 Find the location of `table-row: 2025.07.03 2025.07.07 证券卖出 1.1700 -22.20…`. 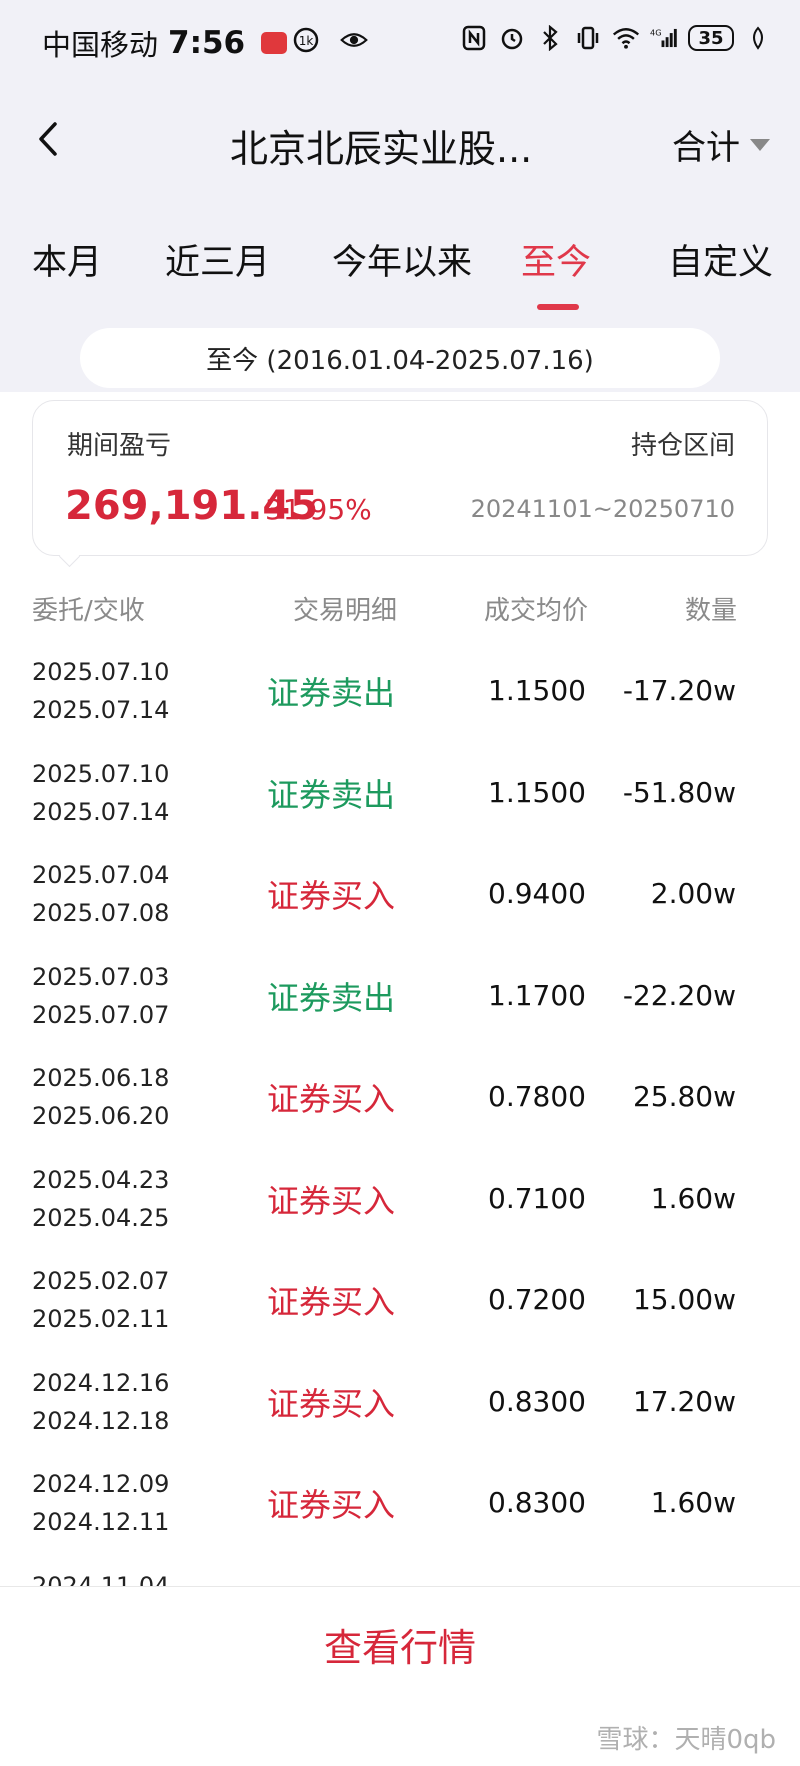

table-row: 2025.07.03 2025.07.07 证券卖出 1.1700 -22.20… is located at coordinates (400, 1004).